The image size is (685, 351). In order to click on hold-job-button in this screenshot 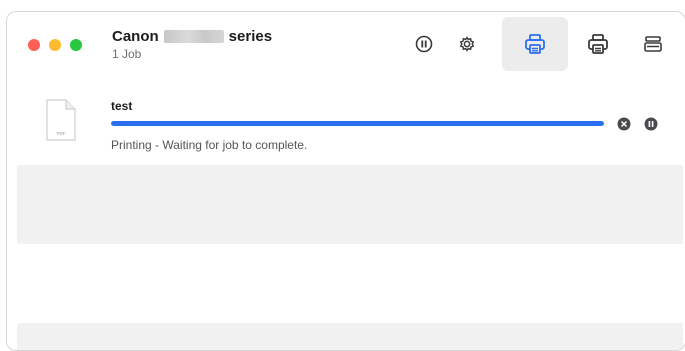, I will do `click(651, 124)`.